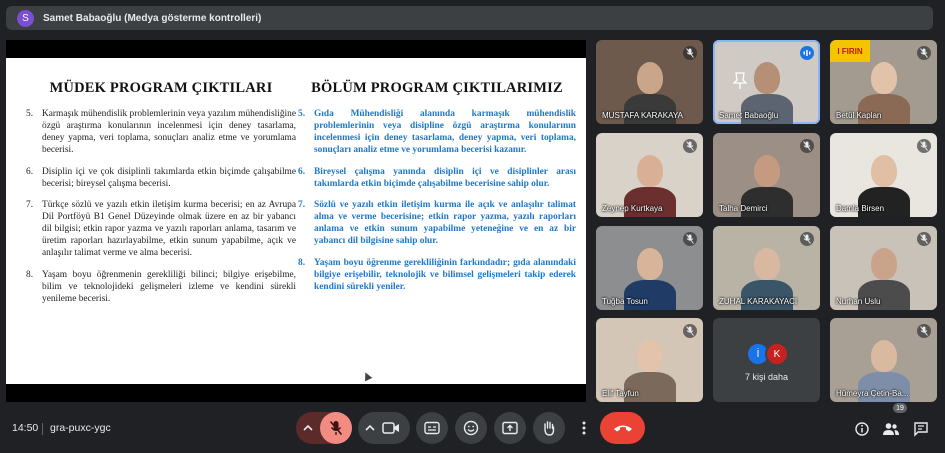 The image size is (945, 453). What do you see at coordinates (370, 430) in the screenshot?
I see `camera-options-chevron-up-icon` at bounding box center [370, 430].